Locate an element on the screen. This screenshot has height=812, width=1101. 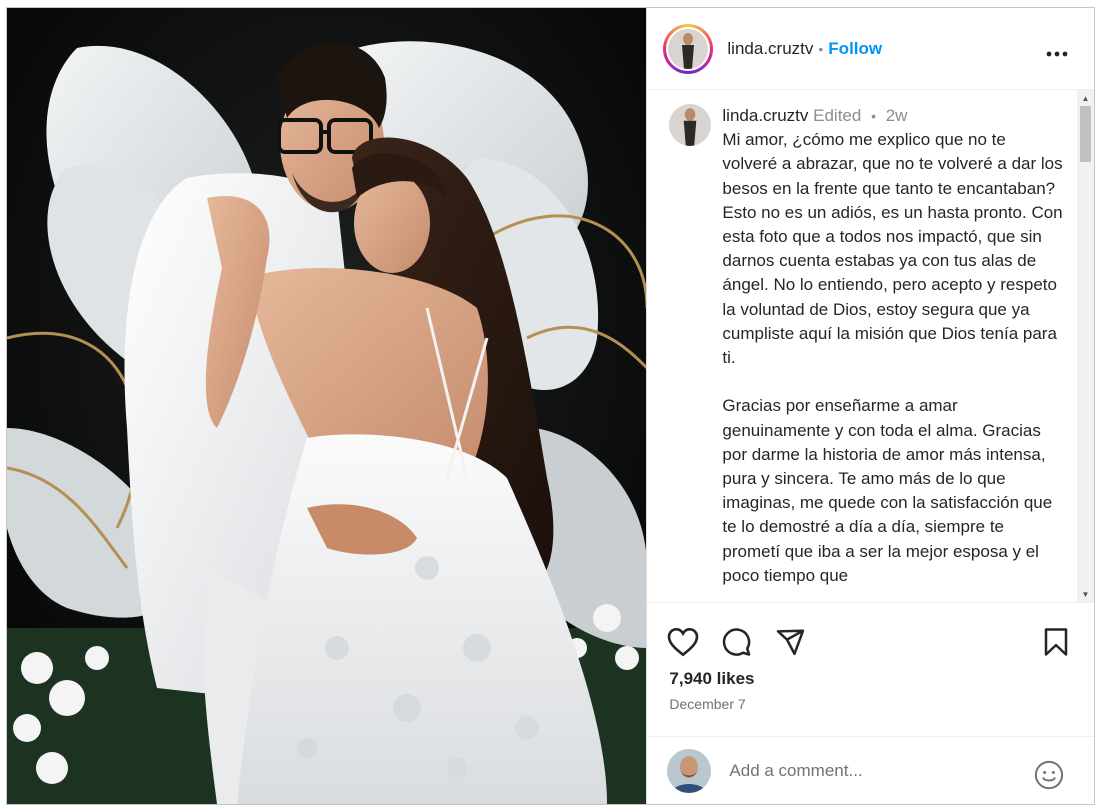
comment-bar is located at coordinates (870, 770).